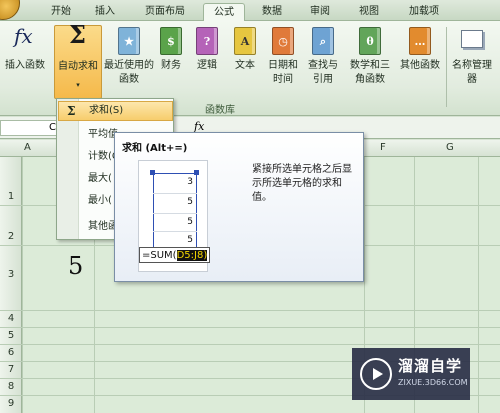 The width and height of the screenshot is (500, 413). What do you see at coordinates (450, 147) in the screenshot?
I see `column-g-header: G` at bounding box center [450, 147].